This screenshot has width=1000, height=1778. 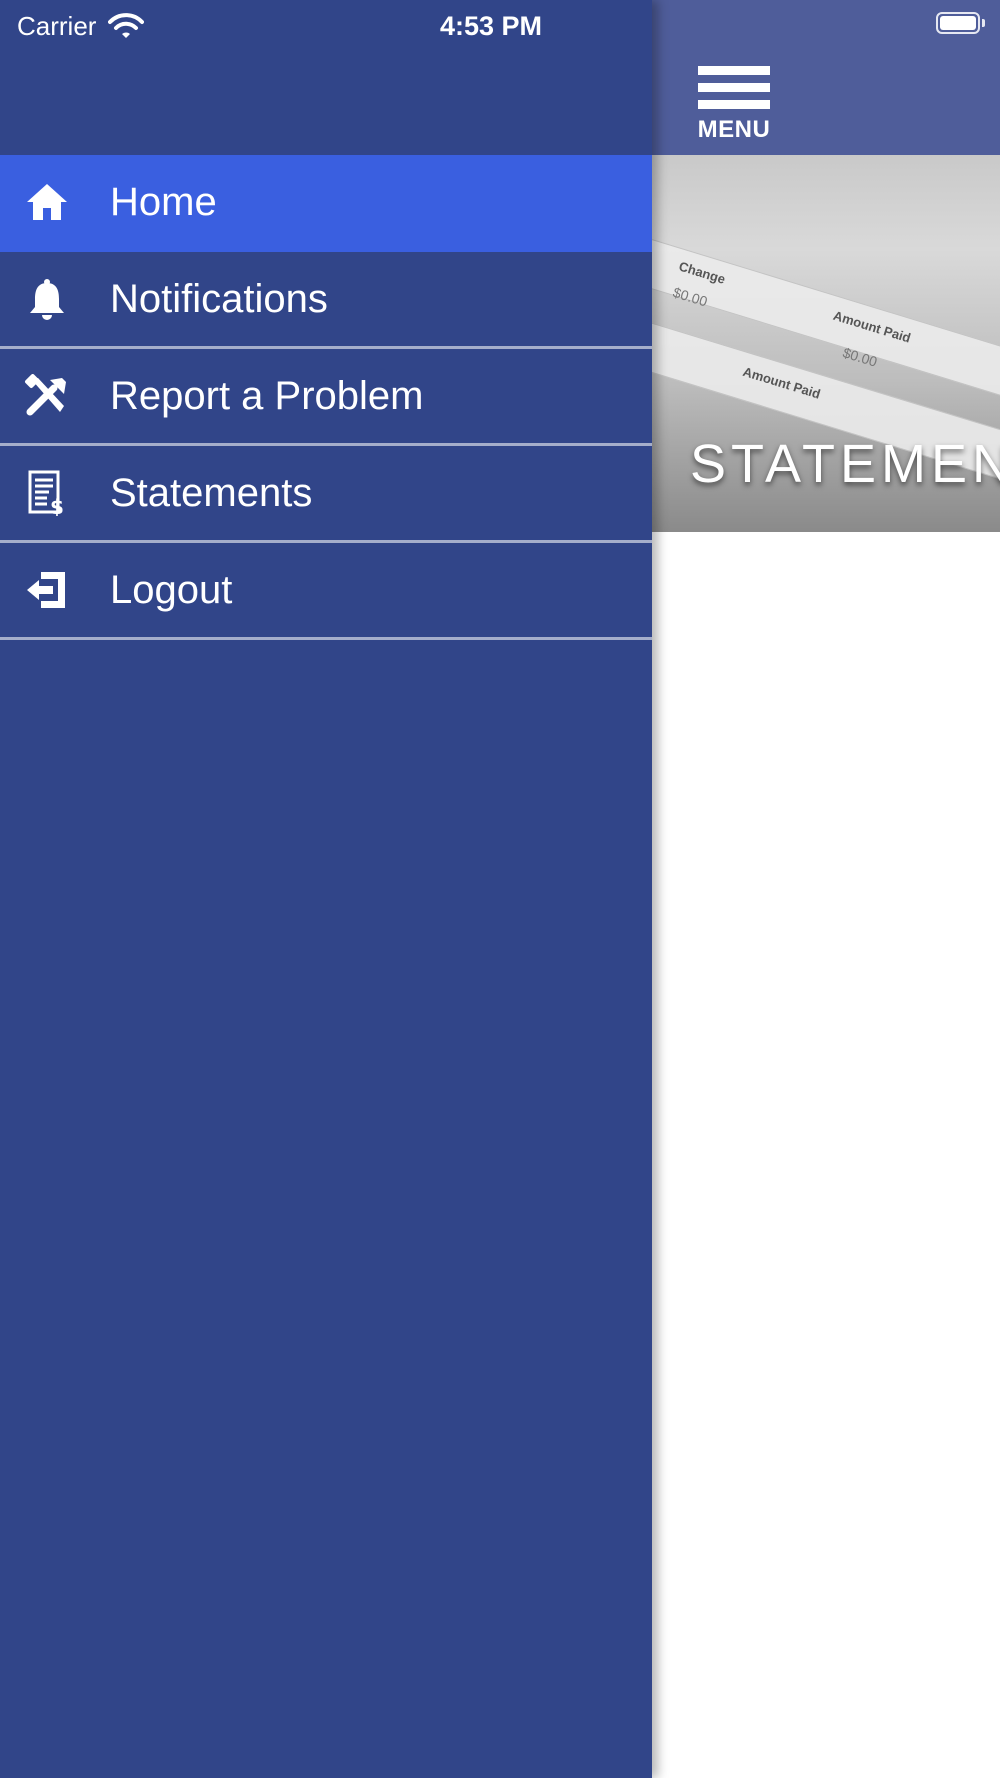 What do you see at coordinates (267, 395) in the screenshot?
I see `nav-label-report-problem: Report a Problem` at bounding box center [267, 395].